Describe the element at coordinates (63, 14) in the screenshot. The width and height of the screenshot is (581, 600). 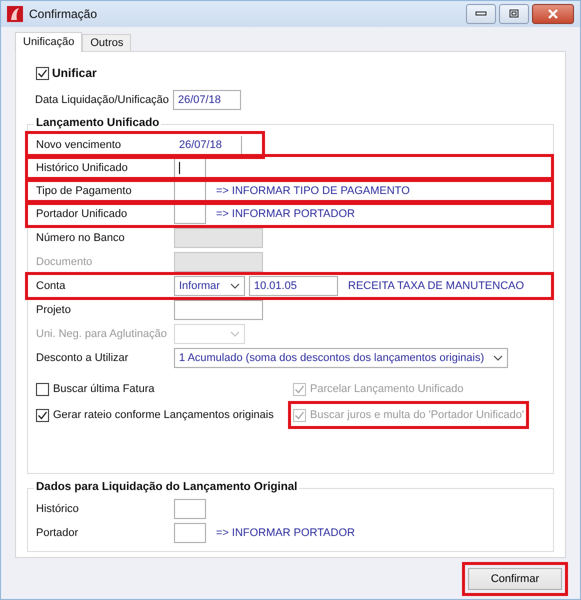
I see `window-title: Confirmação` at that location.